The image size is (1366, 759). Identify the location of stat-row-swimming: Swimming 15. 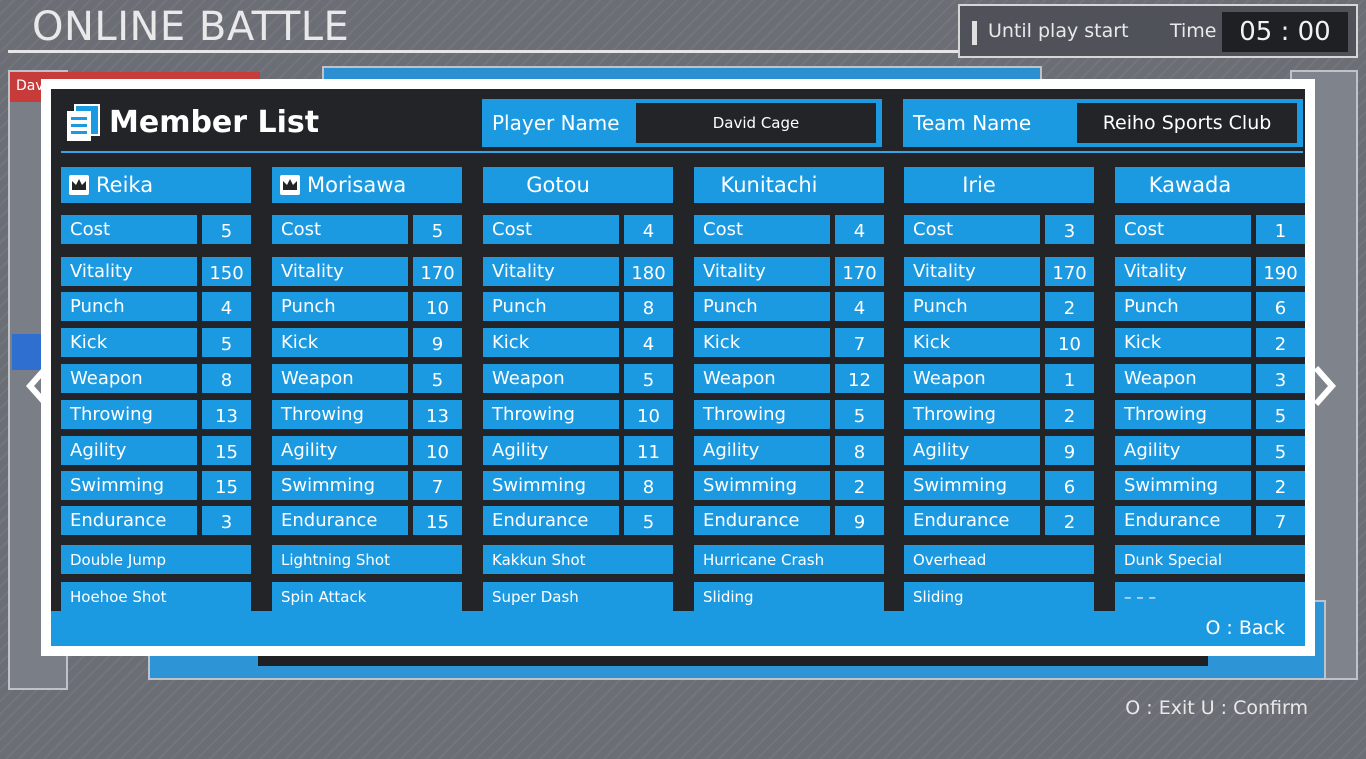
(156, 485).